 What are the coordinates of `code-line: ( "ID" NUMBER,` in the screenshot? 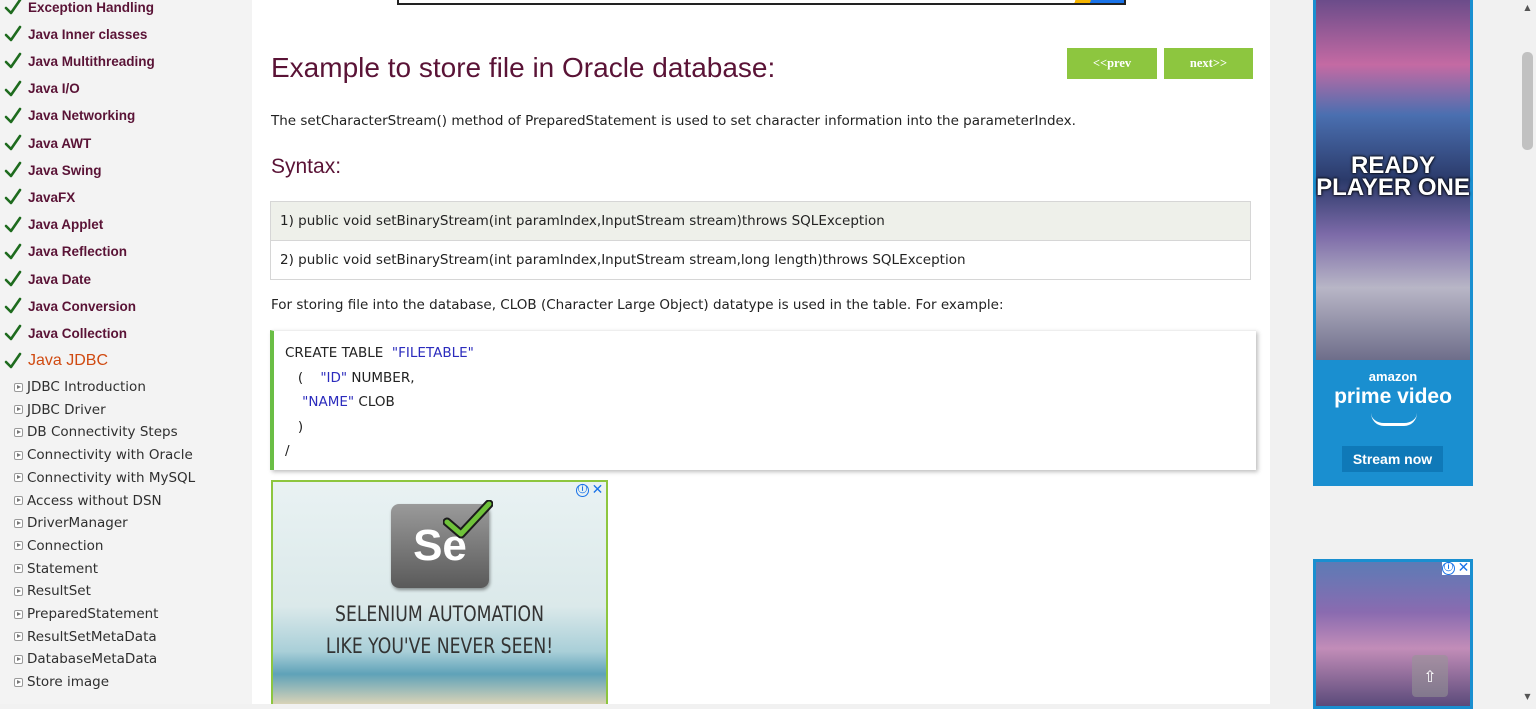 It's located at (350, 378).